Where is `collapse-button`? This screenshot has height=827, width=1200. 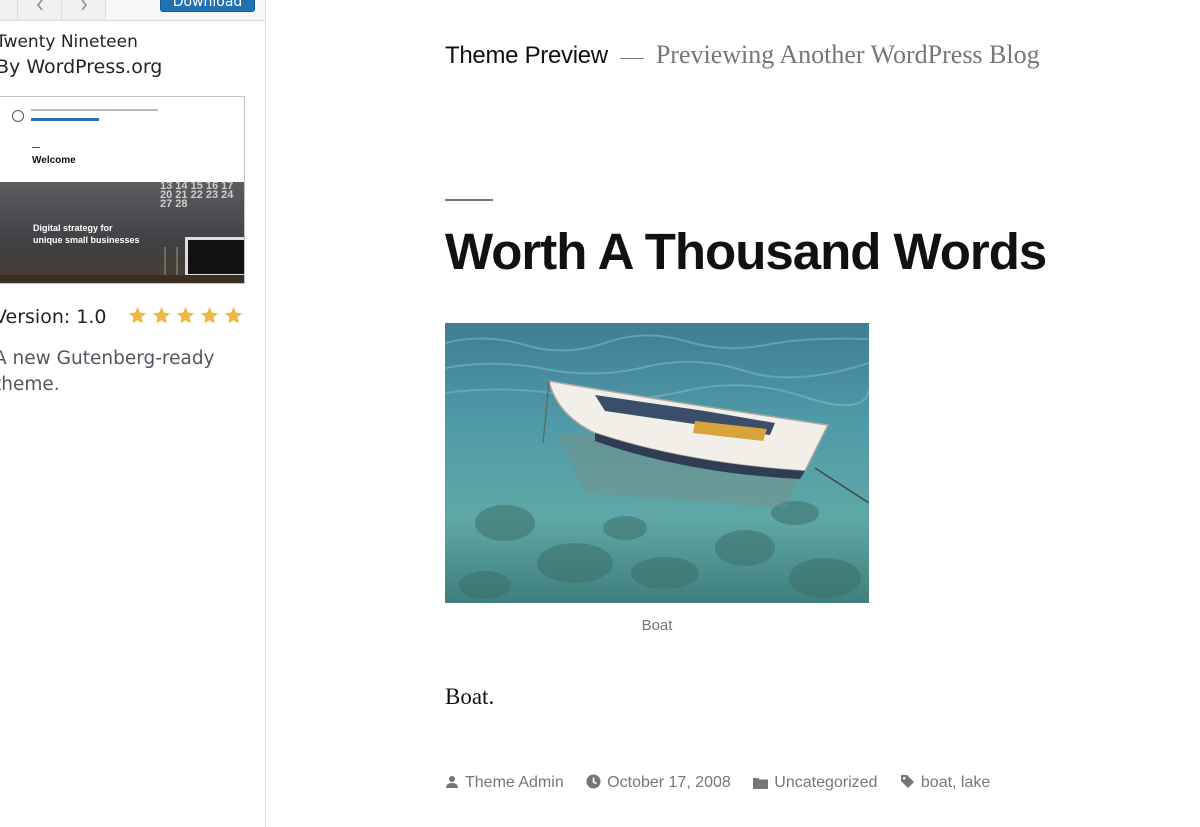 collapse-button is located at coordinates (9, 10).